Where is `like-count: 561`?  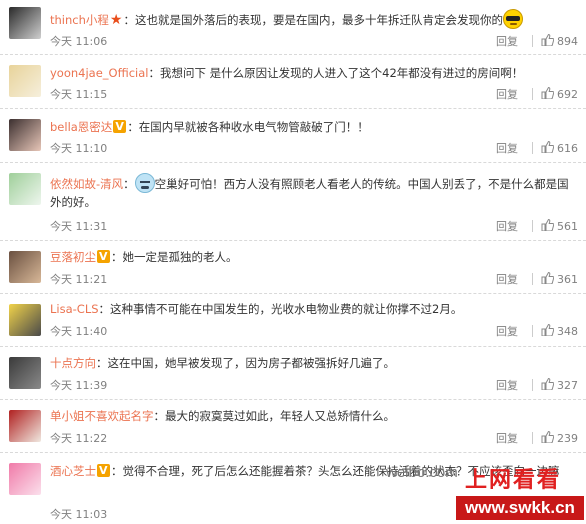 like-count: 561 is located at coordinates (567, 226).